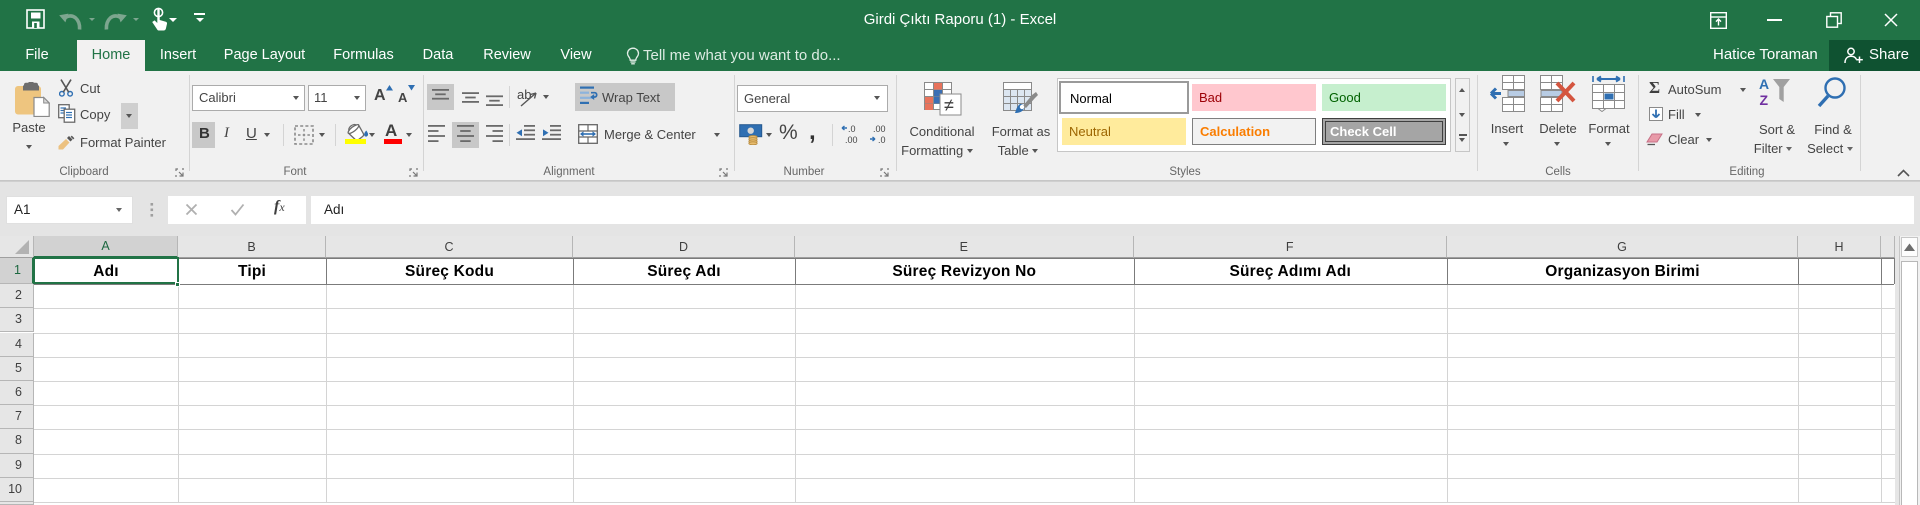 The width and height of the screenshot is (1920, 505). What do you see at coordinates (1764, 99) in the screenshot?
I see `svg-text: Z` at bounding box center [1764, 99].